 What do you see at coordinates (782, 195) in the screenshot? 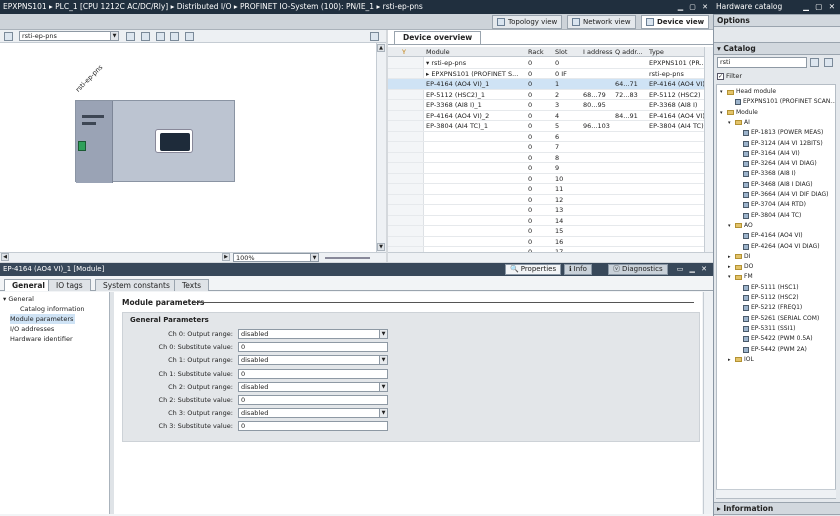
I see `catalog-tree-item: EP-3664 (AI4 VI DIF DIAG)` at bounding box center [782, 195].